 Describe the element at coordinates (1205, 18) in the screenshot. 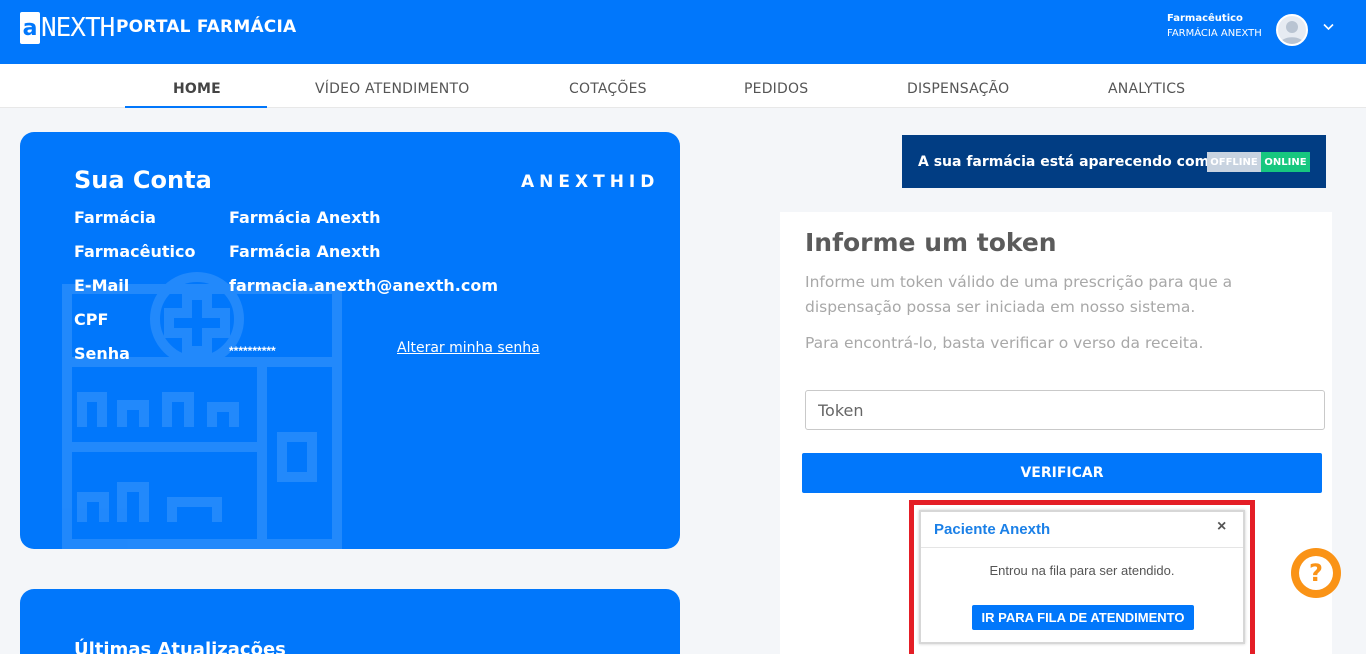

I see `user-role: Farmacêutico` at that location.